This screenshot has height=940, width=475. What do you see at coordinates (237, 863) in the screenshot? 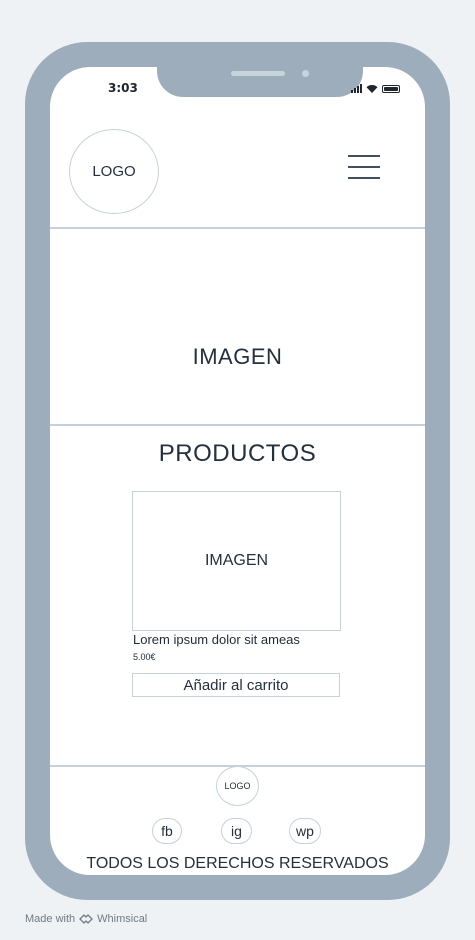
I see `copyright-text: TODOS LOS DERECHOS RESERVADOS` at bounding box center [237, 863].